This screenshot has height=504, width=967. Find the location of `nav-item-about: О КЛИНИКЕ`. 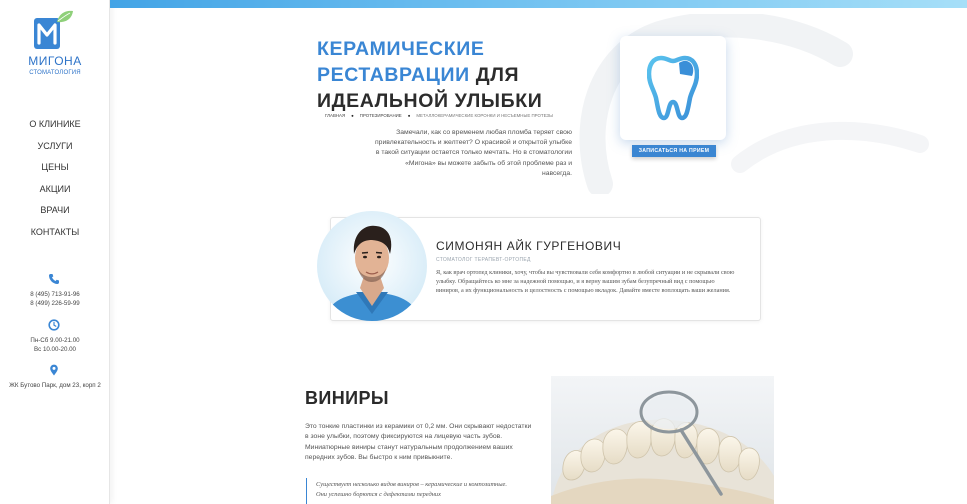

nav-item-about: О КЛИНИКЕ is located at coordinates (55, 129).